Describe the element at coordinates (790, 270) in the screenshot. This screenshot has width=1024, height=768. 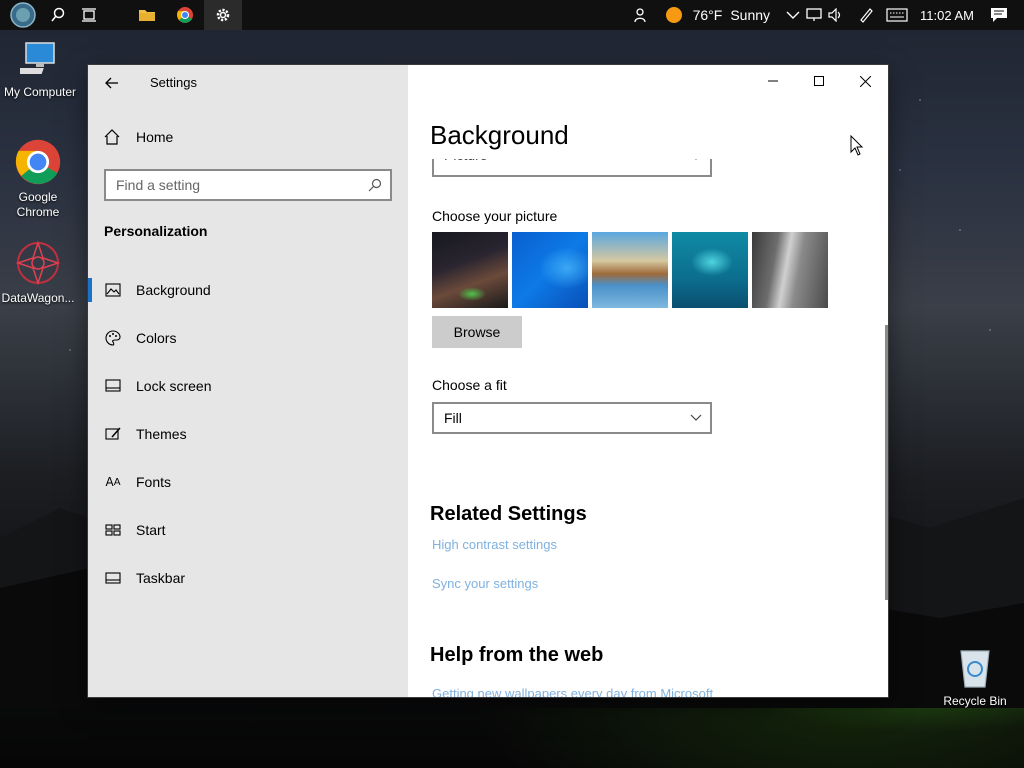
I see `picture-thumbnail-waterfall` at that location.